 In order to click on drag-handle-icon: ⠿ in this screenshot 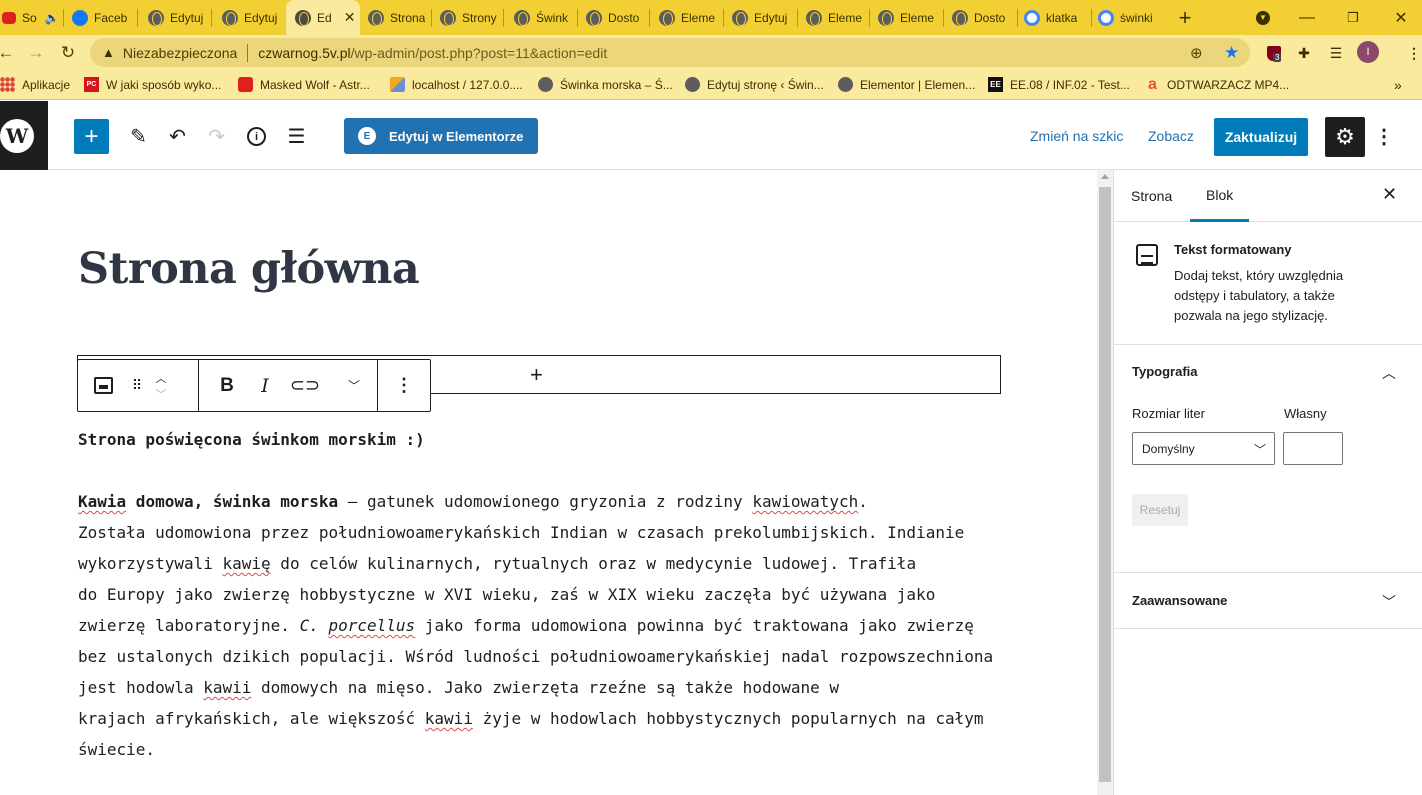, I will do `click(137, 385)`.